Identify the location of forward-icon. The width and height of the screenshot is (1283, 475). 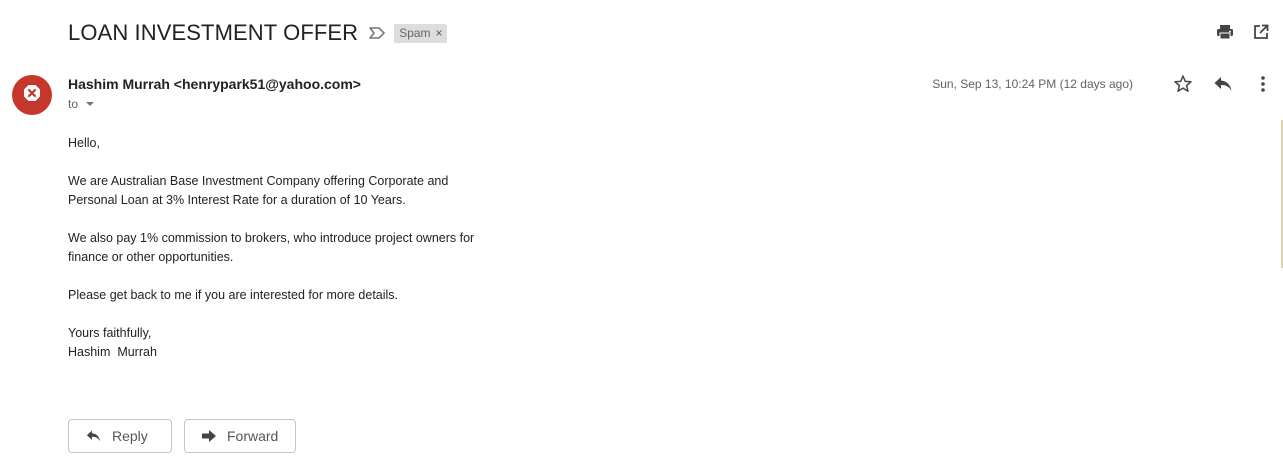
(209, 436).